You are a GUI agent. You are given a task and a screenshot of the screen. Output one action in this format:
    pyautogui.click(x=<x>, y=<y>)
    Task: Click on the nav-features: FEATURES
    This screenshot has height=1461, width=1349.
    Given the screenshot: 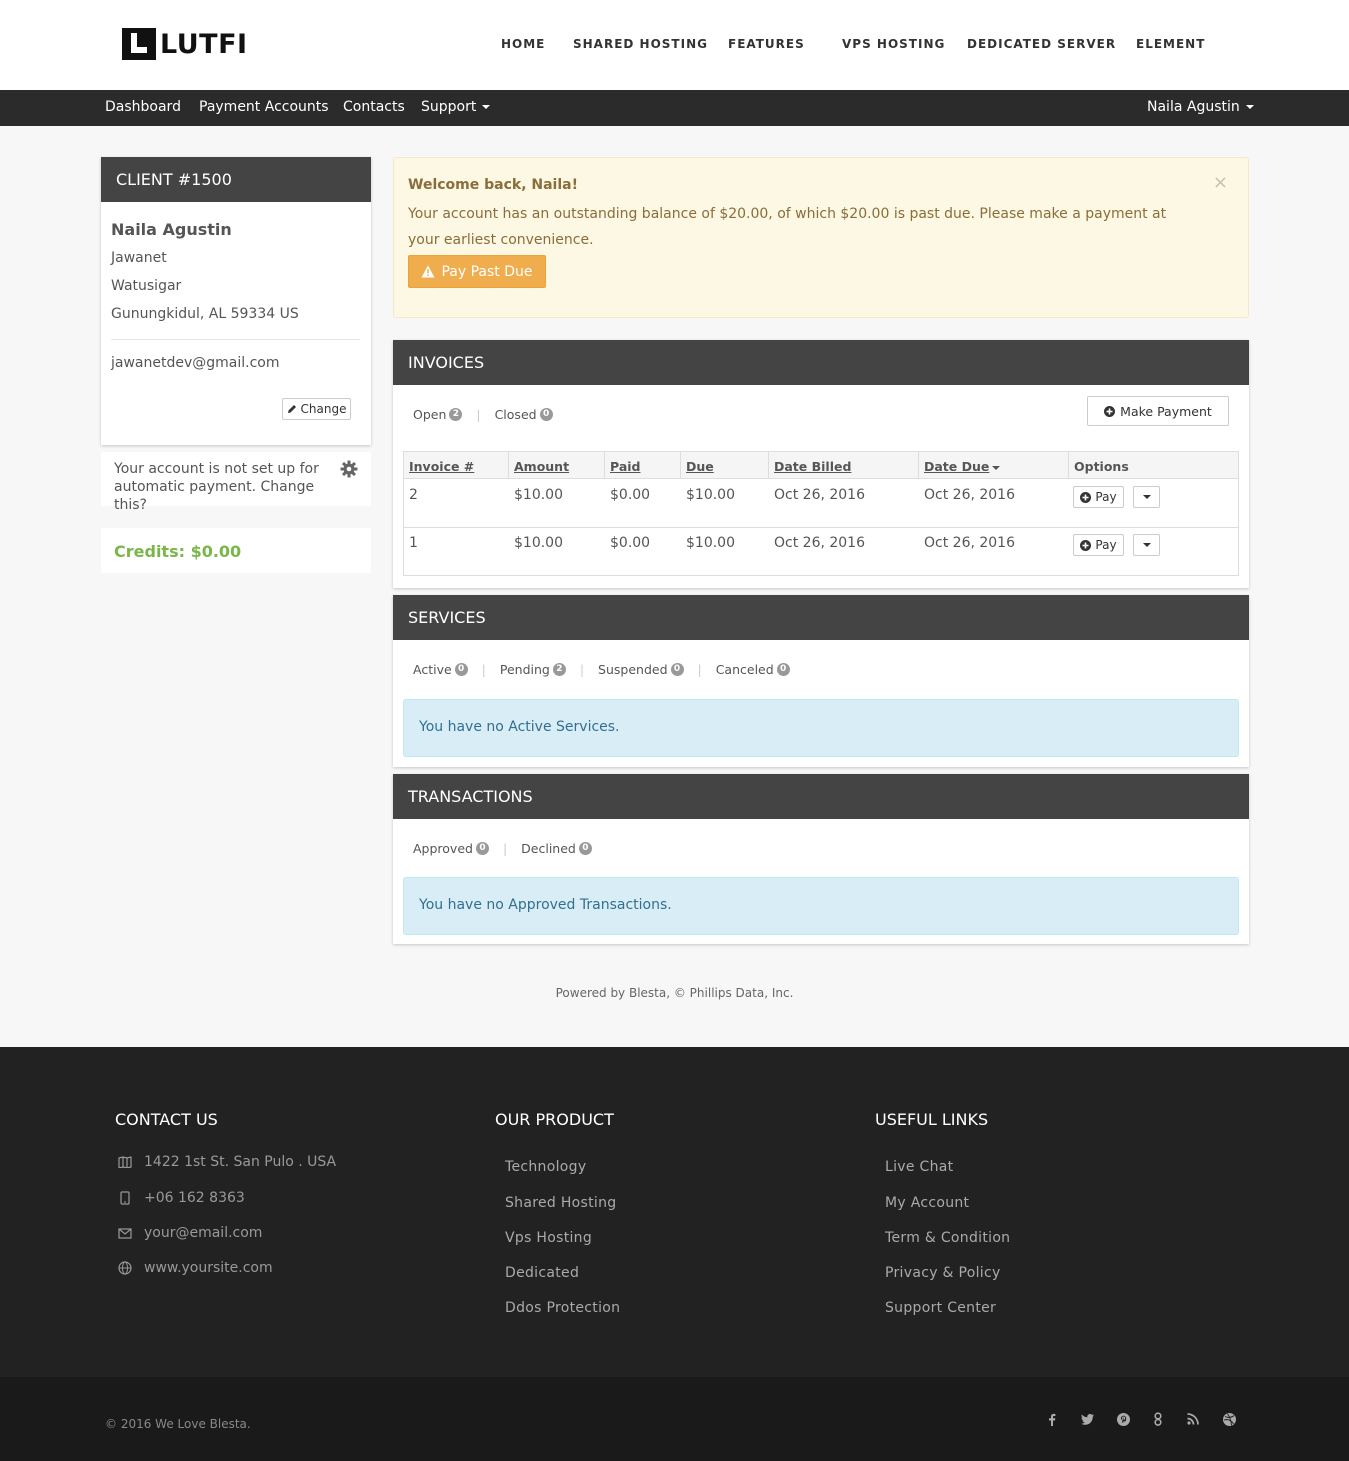 What is the action you would take?
    pyautogui.click(x=766, y=44)
    